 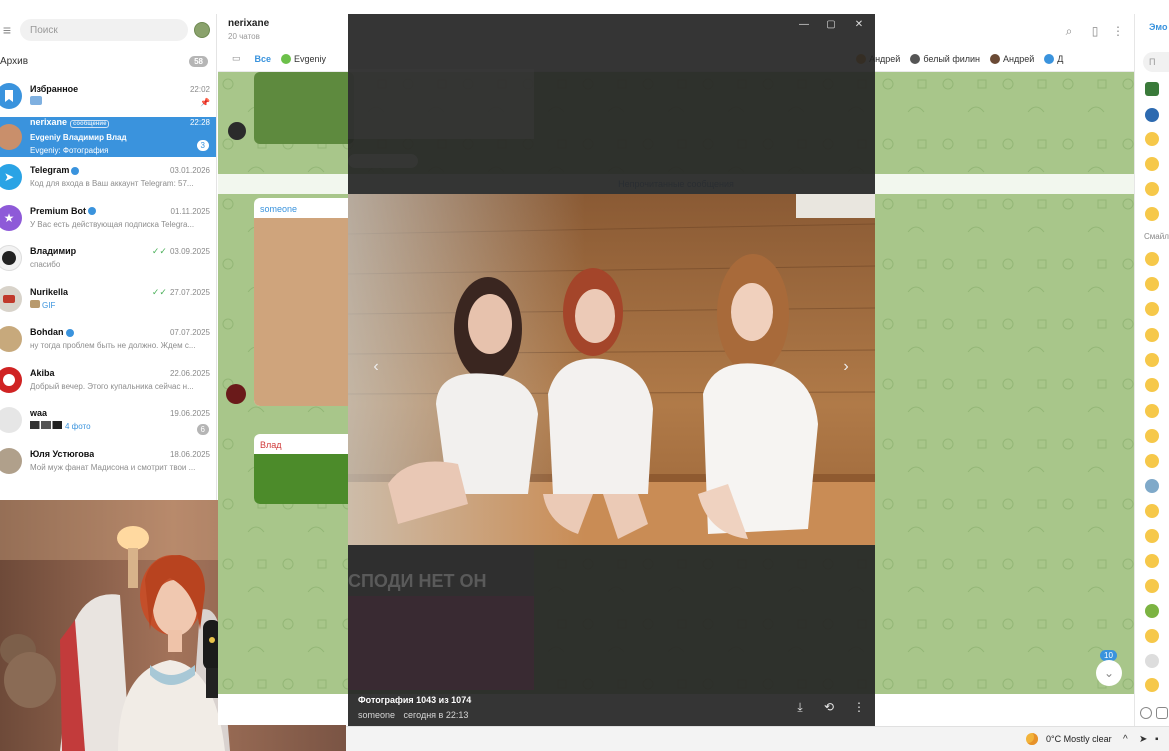 I want to click on previous-photo-icon: ‹, so click(x=376, y=367).